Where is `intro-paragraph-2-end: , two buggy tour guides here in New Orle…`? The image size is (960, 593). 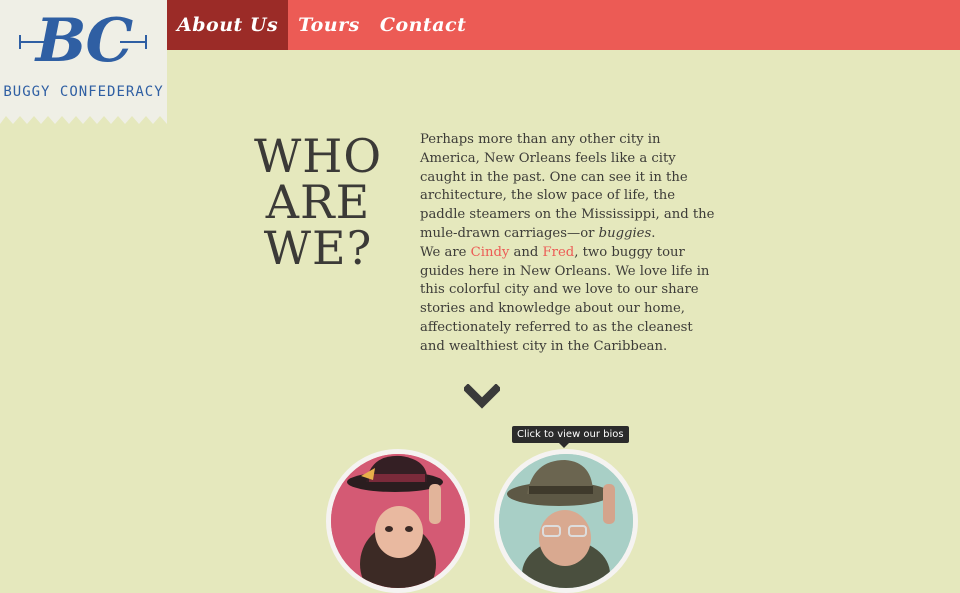 intro-paragraph-2-end: , two buggy tour guides here in New Orle… is located at coordinates (565, 299).